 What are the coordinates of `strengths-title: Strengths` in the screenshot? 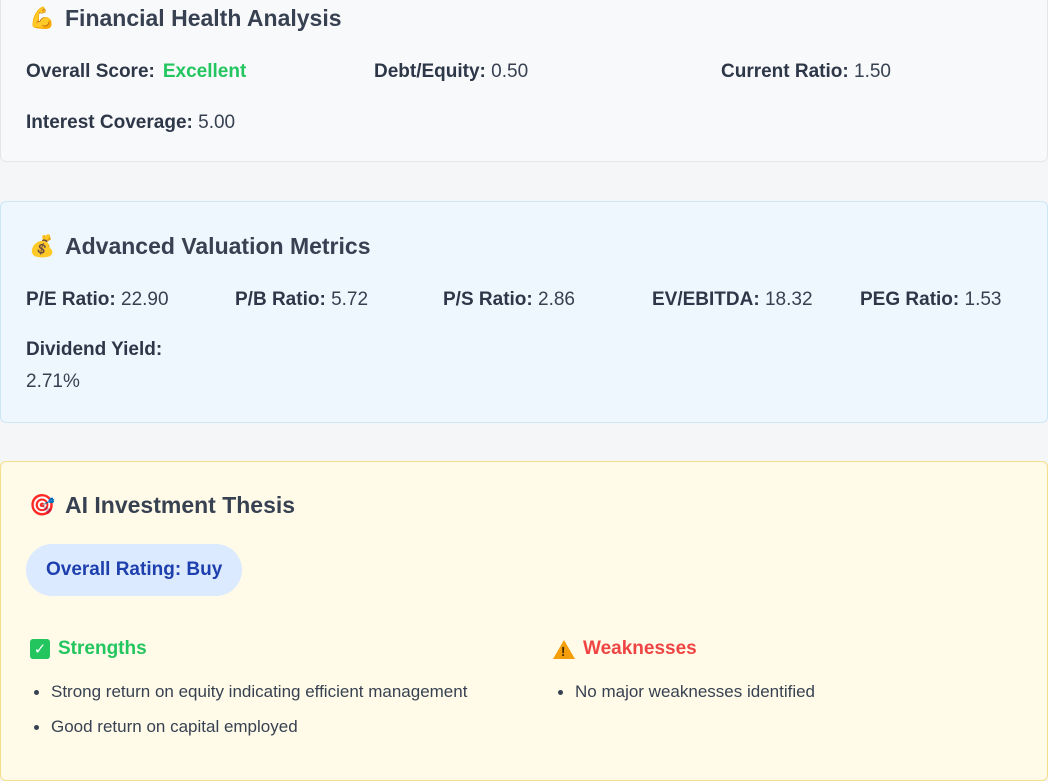 It's located at (102, 648).